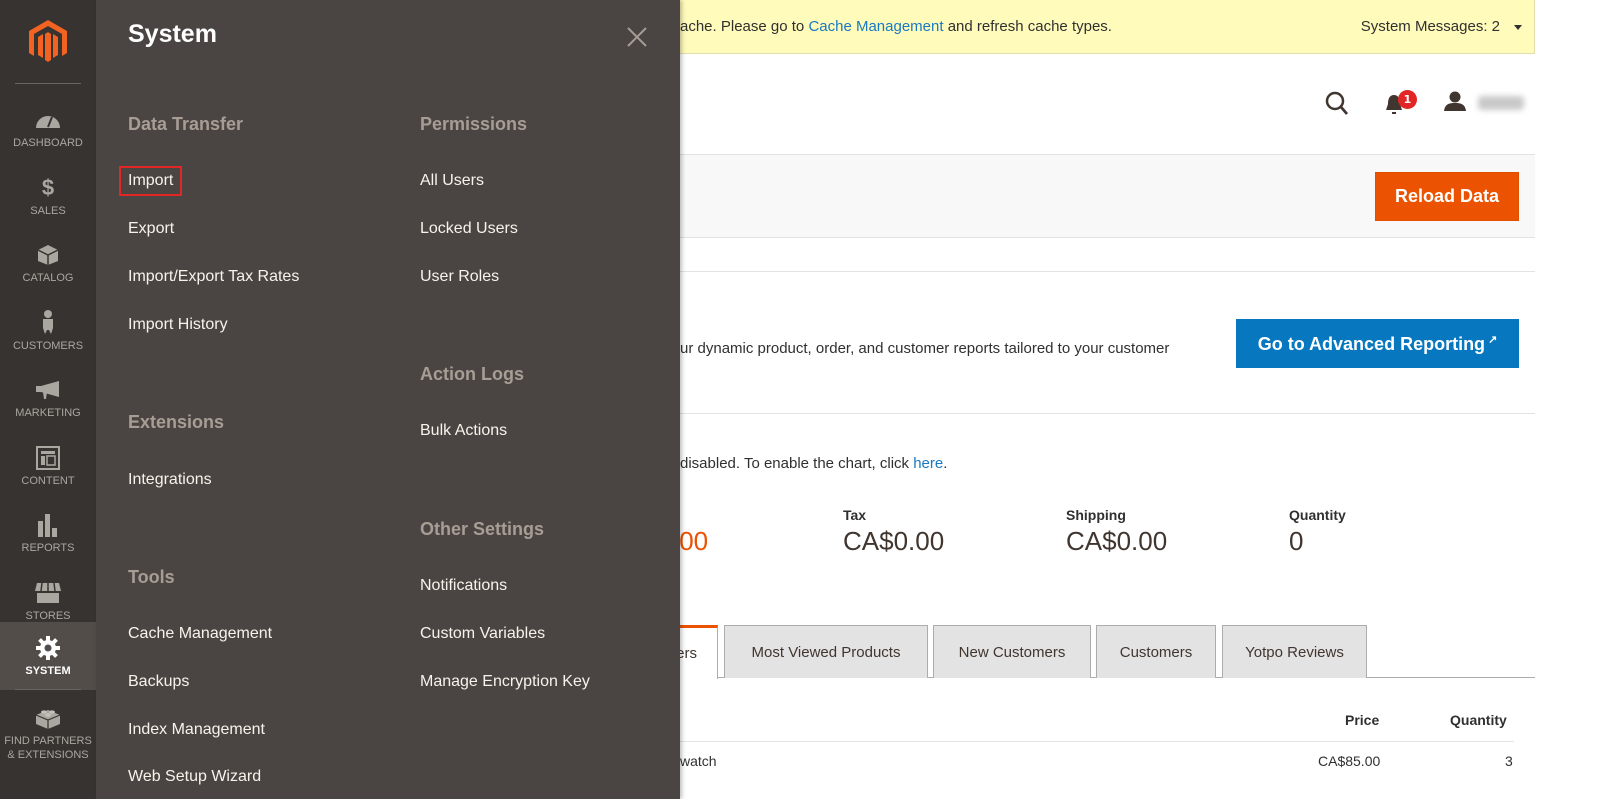  What do you see at coordinates (176, 422) in the screenshot?
I see `group-title-extensions: Extensions` at bounding box center [176, 422].